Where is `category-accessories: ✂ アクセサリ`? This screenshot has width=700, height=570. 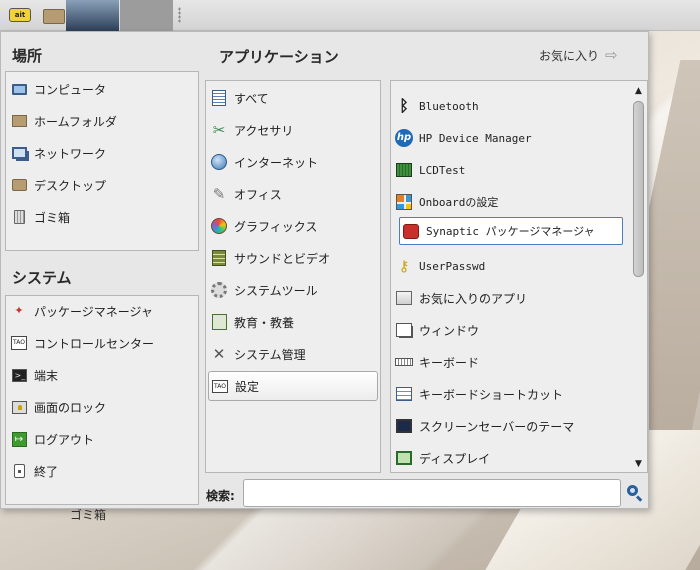
category-accessories: ✂ アクセサリ is located at coordinates (293, 130).